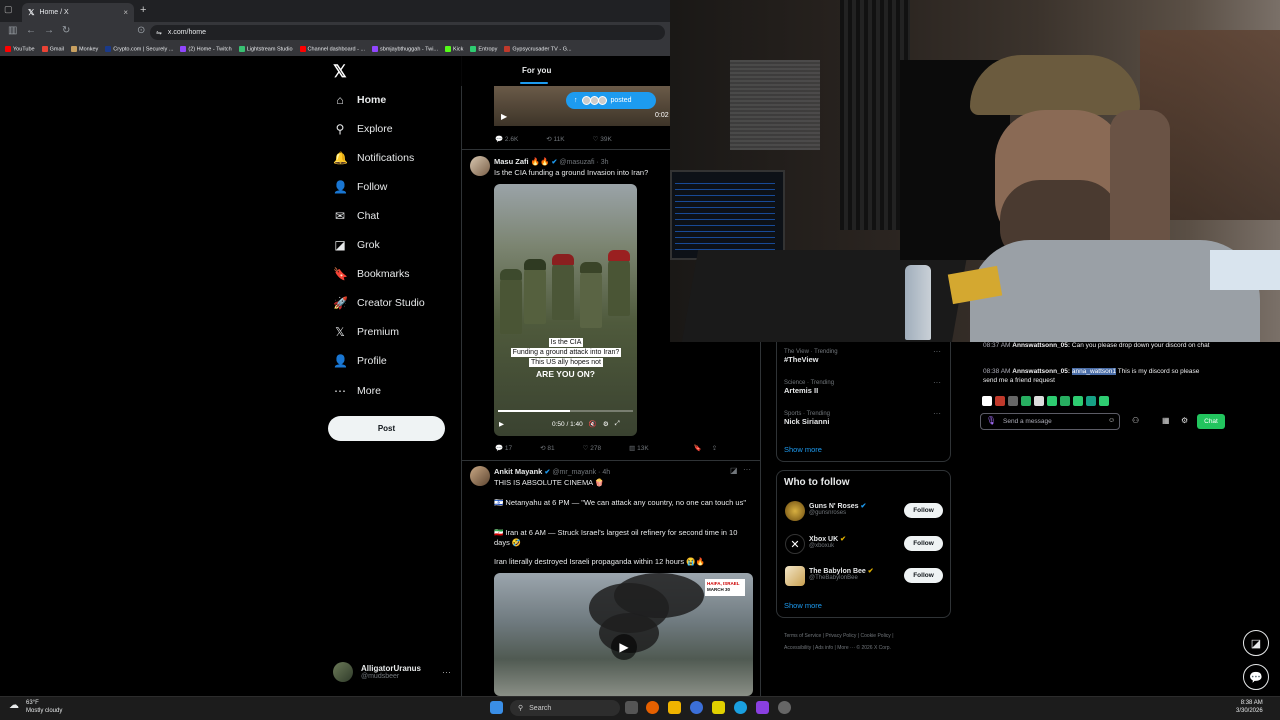 This screenshot has width=1280, height=720. What do you see at coordinates (1249, 707) in the screenshot?
I see `taskbar-clock: 8:38 AM 3/30/2026` at bounding box center [1249, 707].